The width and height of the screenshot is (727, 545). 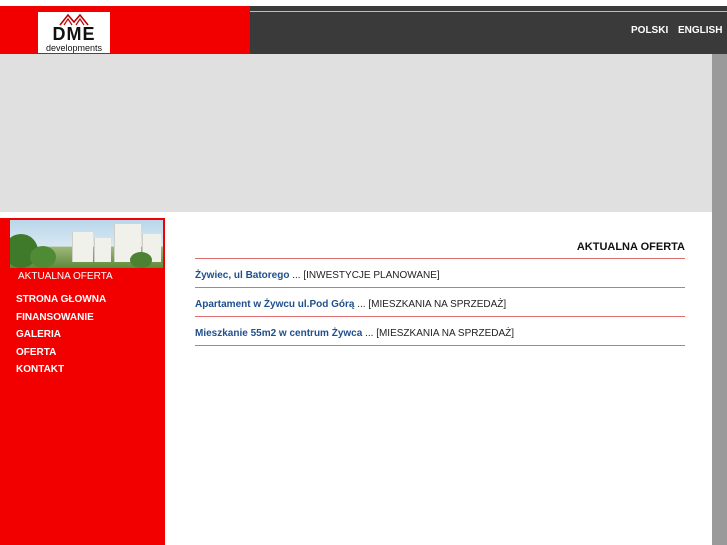 What do you see at coordinates (700, 30) in the screenshot?
I see `language-link-english: ENGLISH` at bounding box center [700, 30].